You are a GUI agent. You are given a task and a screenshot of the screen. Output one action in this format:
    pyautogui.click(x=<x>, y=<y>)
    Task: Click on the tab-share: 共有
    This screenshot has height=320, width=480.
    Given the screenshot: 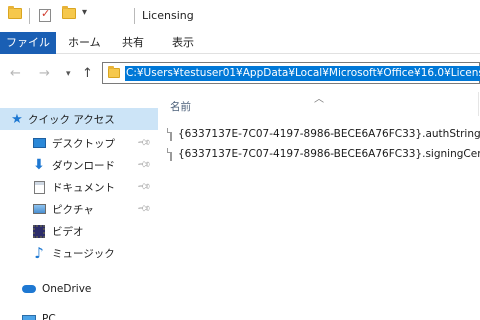 What is the action you would take?
    pyautogui.click(x=133, y=43)
    